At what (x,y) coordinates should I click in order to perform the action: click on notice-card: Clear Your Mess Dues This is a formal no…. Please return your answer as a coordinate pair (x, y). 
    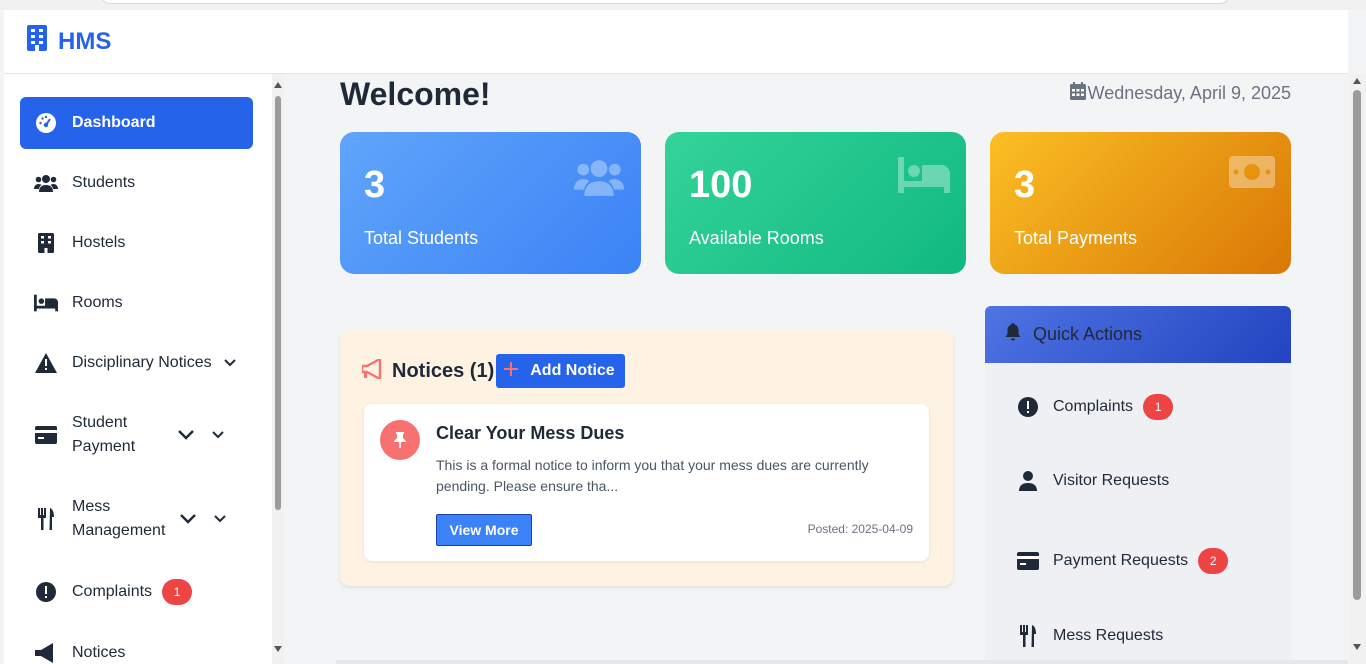
    Looking at the image, I should click on (646, 482).